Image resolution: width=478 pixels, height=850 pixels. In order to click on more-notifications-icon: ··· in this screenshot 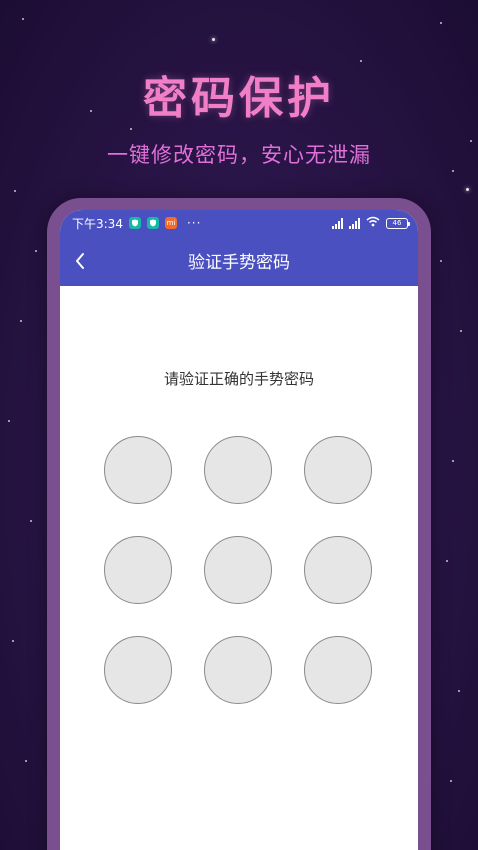, I will do `click(194, 223)`.